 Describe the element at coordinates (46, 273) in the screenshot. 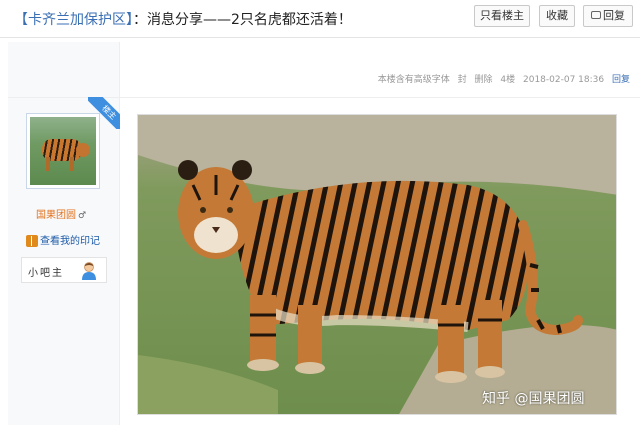

I see `role-label: 小吧主` at that location.